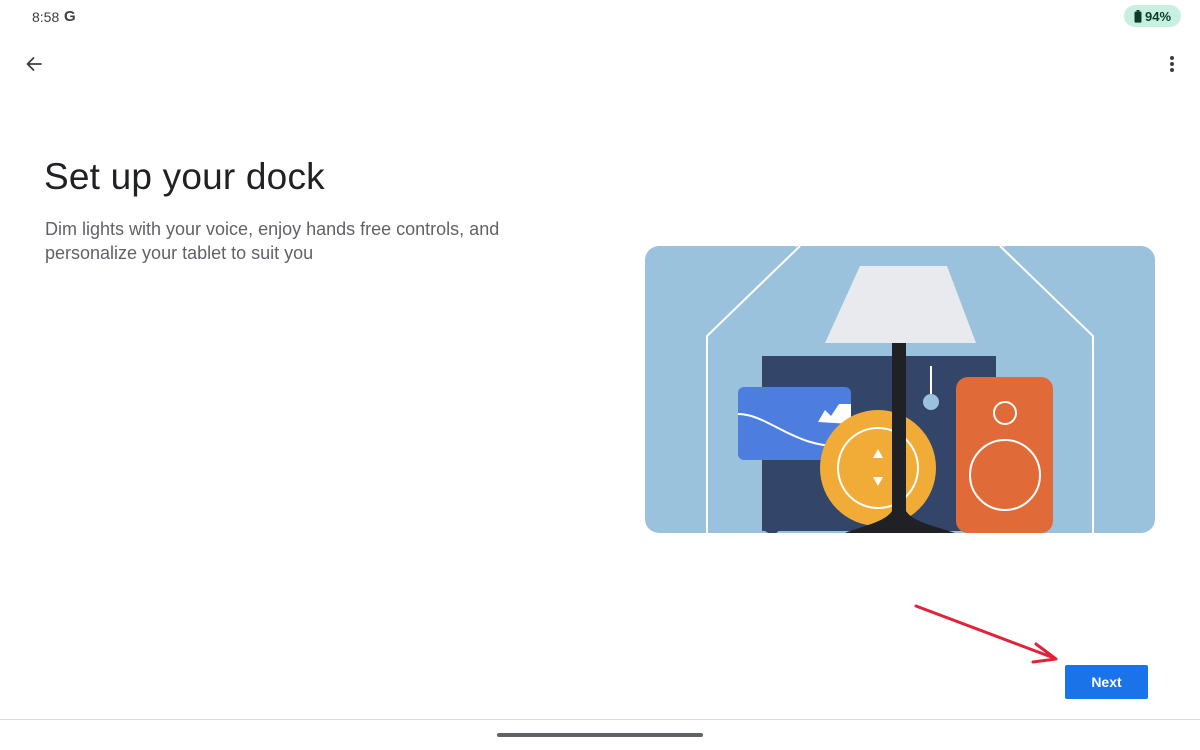 The height and width of the screenshot is (750, 1200). Describe the element at coordinates (600, 17) in the screenshot. I see `status-bar: 8:58 G 94%` at that location.